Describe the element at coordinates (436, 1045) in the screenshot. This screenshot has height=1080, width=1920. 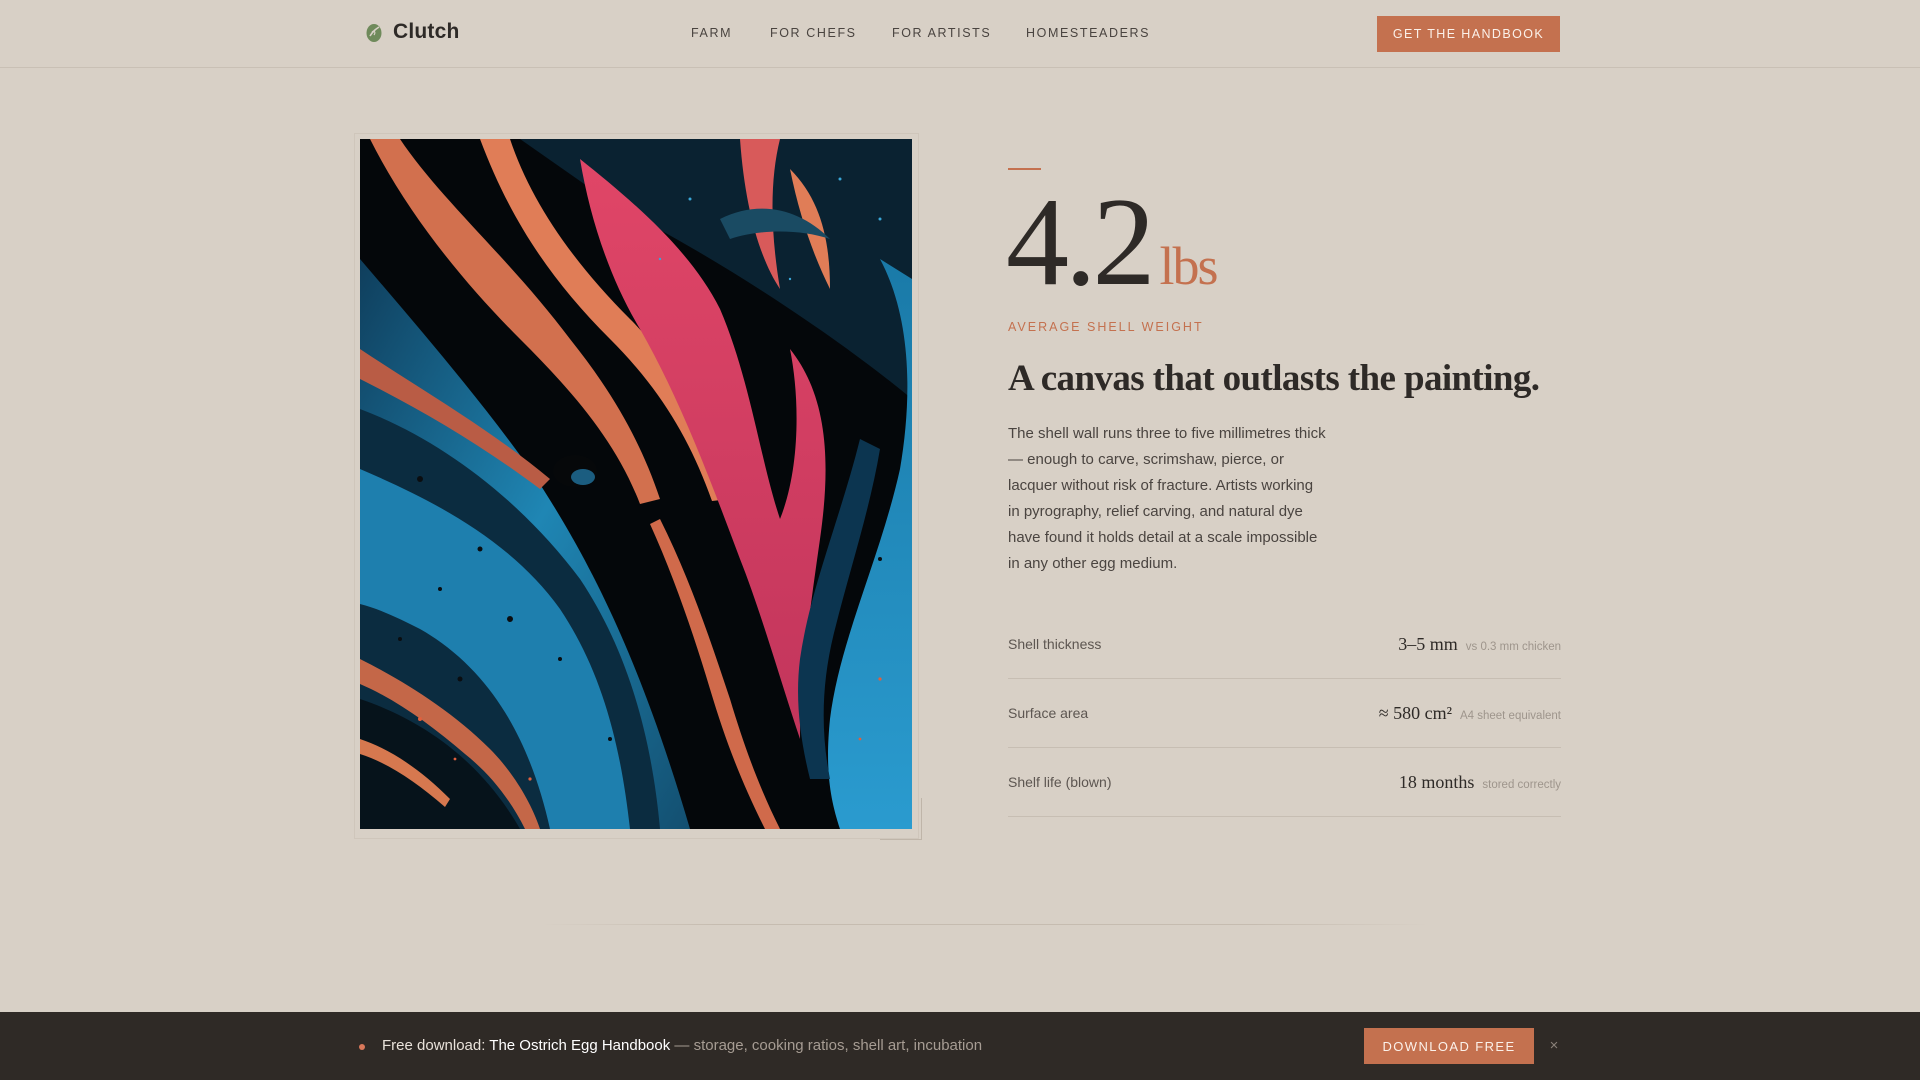
I see `banner-lead: Free download:` at that location.